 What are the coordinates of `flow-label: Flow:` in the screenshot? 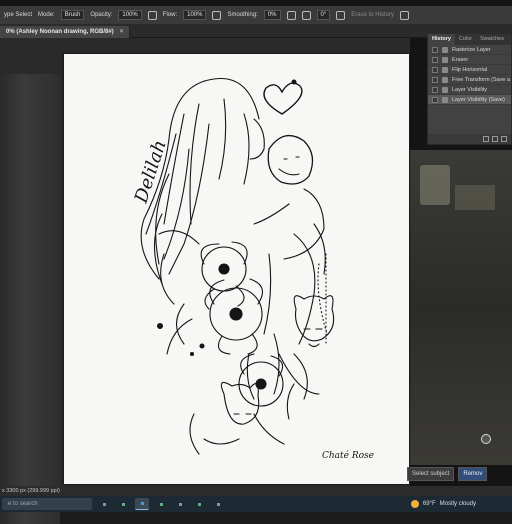 It's located at (170, 15).